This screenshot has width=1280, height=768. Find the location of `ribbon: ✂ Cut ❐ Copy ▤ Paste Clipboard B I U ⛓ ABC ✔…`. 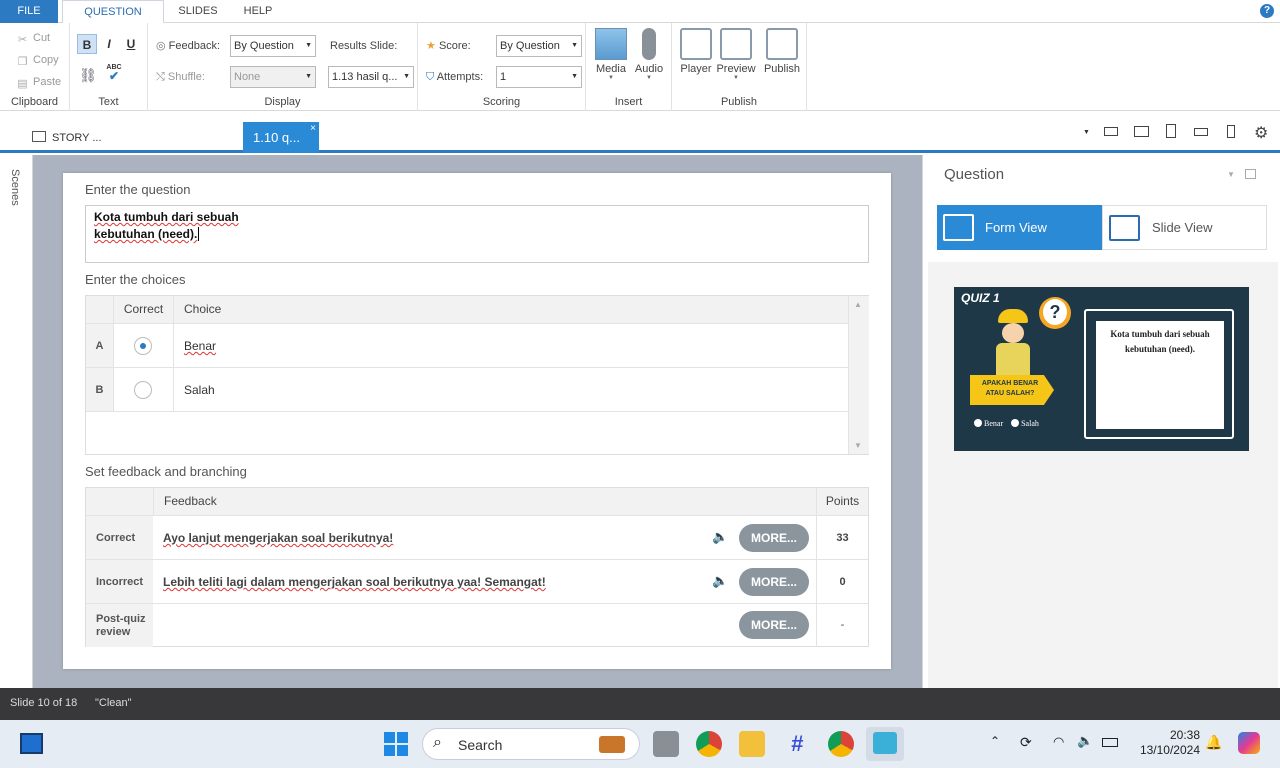

ribbon: ✂ Cut ❐ Copy ▤ Paste Clipboard B I U ⛓ ABC ✔… is located at coordinates (640, 67).